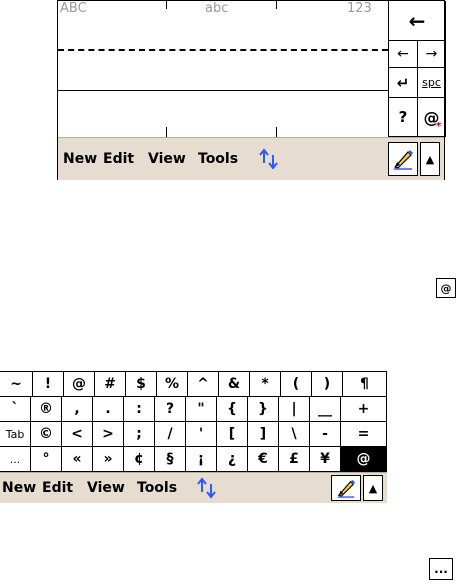 The height and width of the screenshot is (588, 460). I want to click on symbol-key: >, so click(108, 434).